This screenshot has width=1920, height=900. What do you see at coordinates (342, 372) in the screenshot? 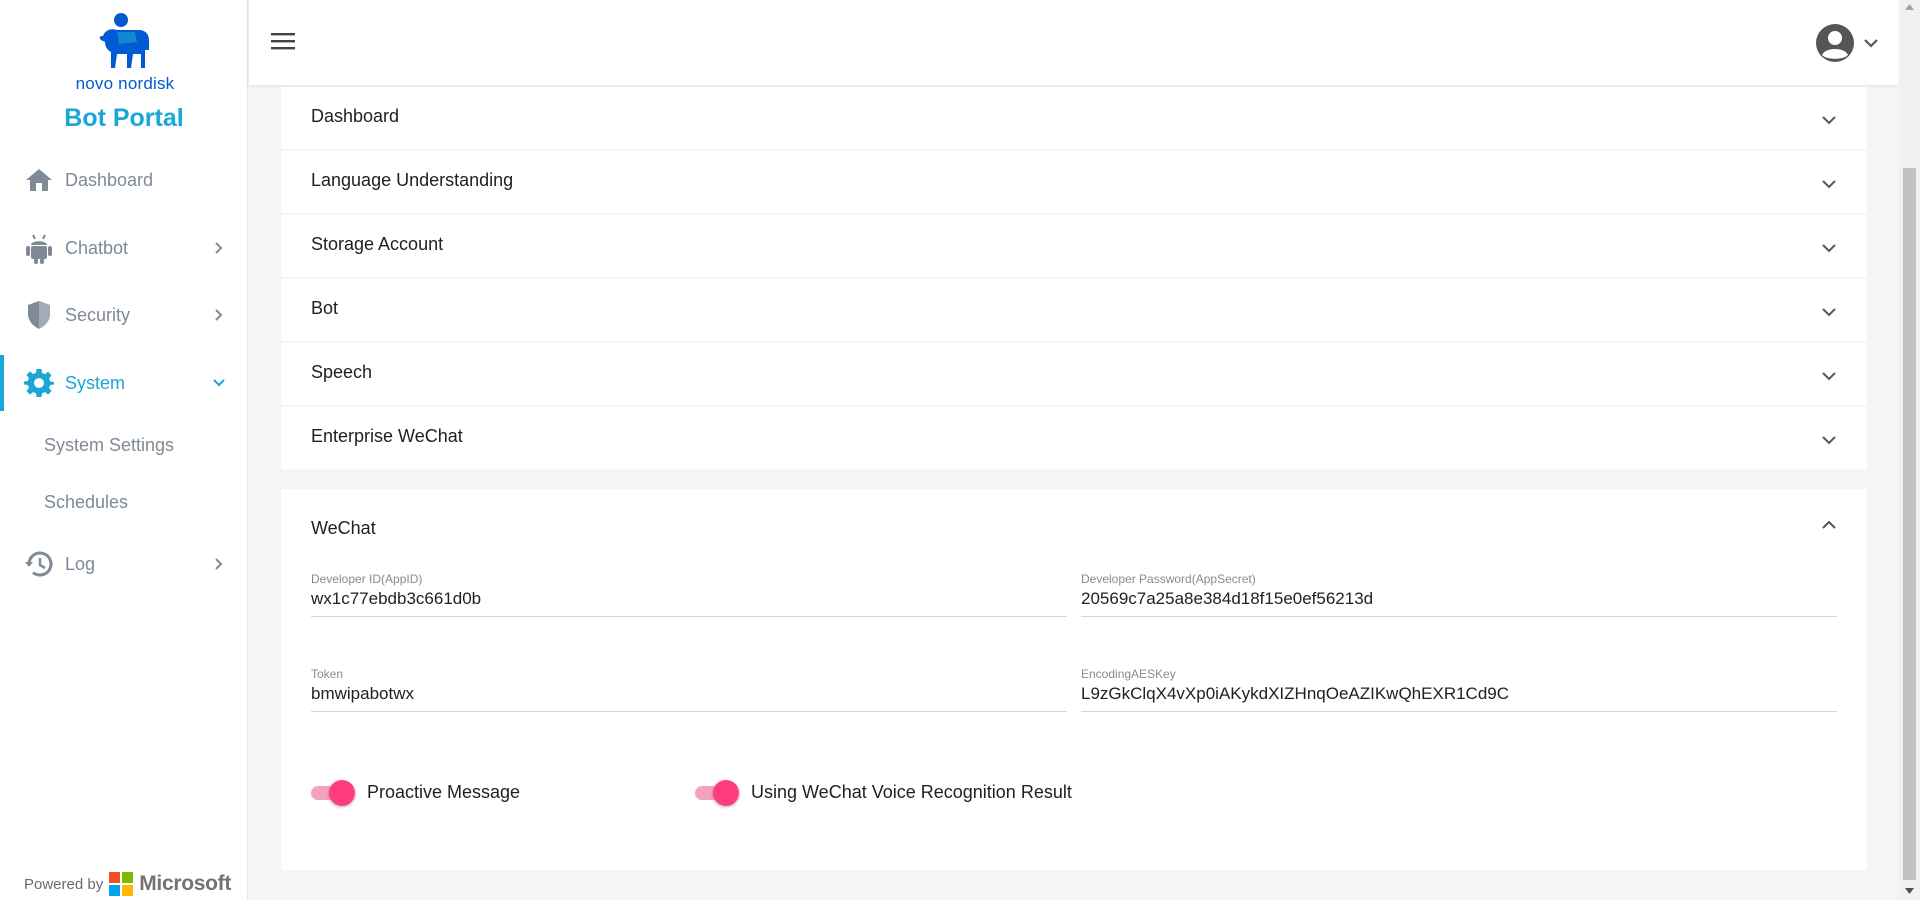
I see `panel-title: Speech` at bounding box center [342, 372].